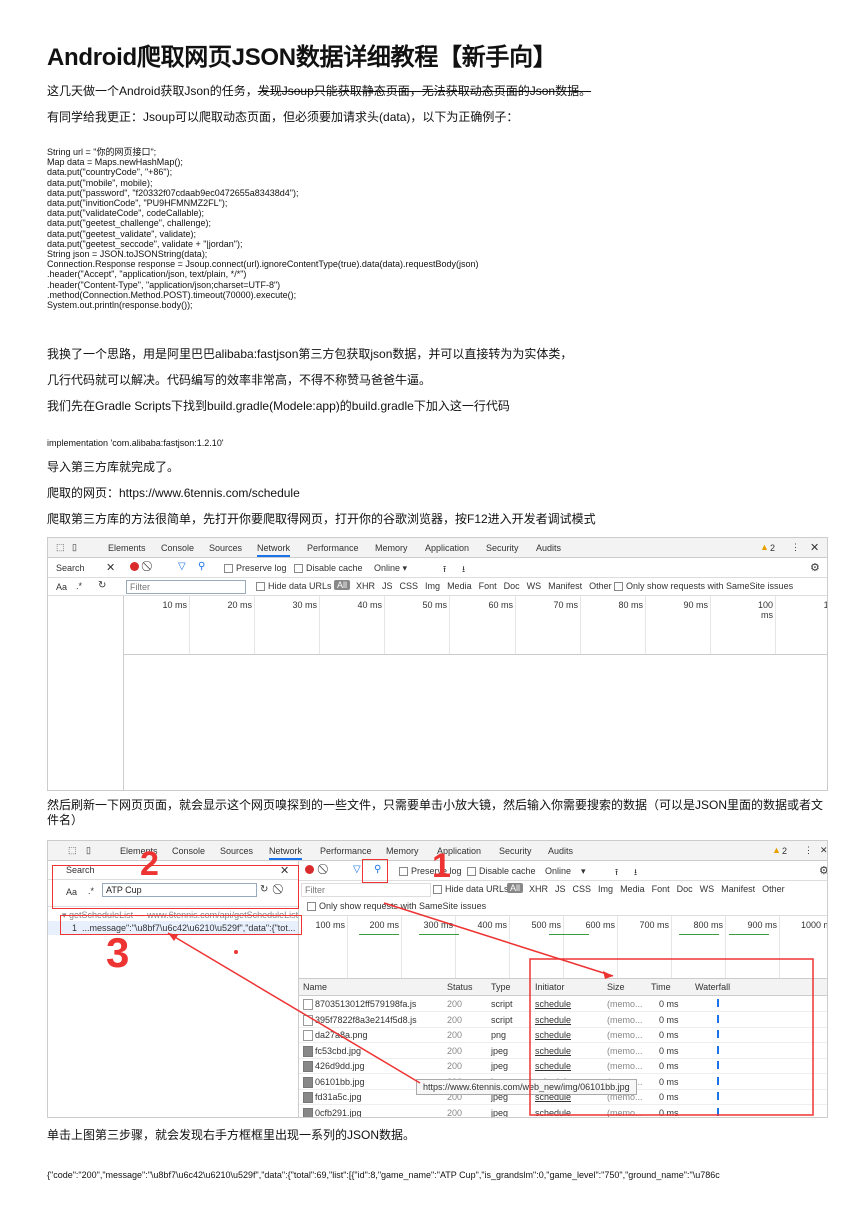 The height and width of the screenshot is (1228, 868). Describe the element at coordinates (113, 467) in the screenshot. I see `paragraph-import-done: 导入第三方库就完成了。` at that location.